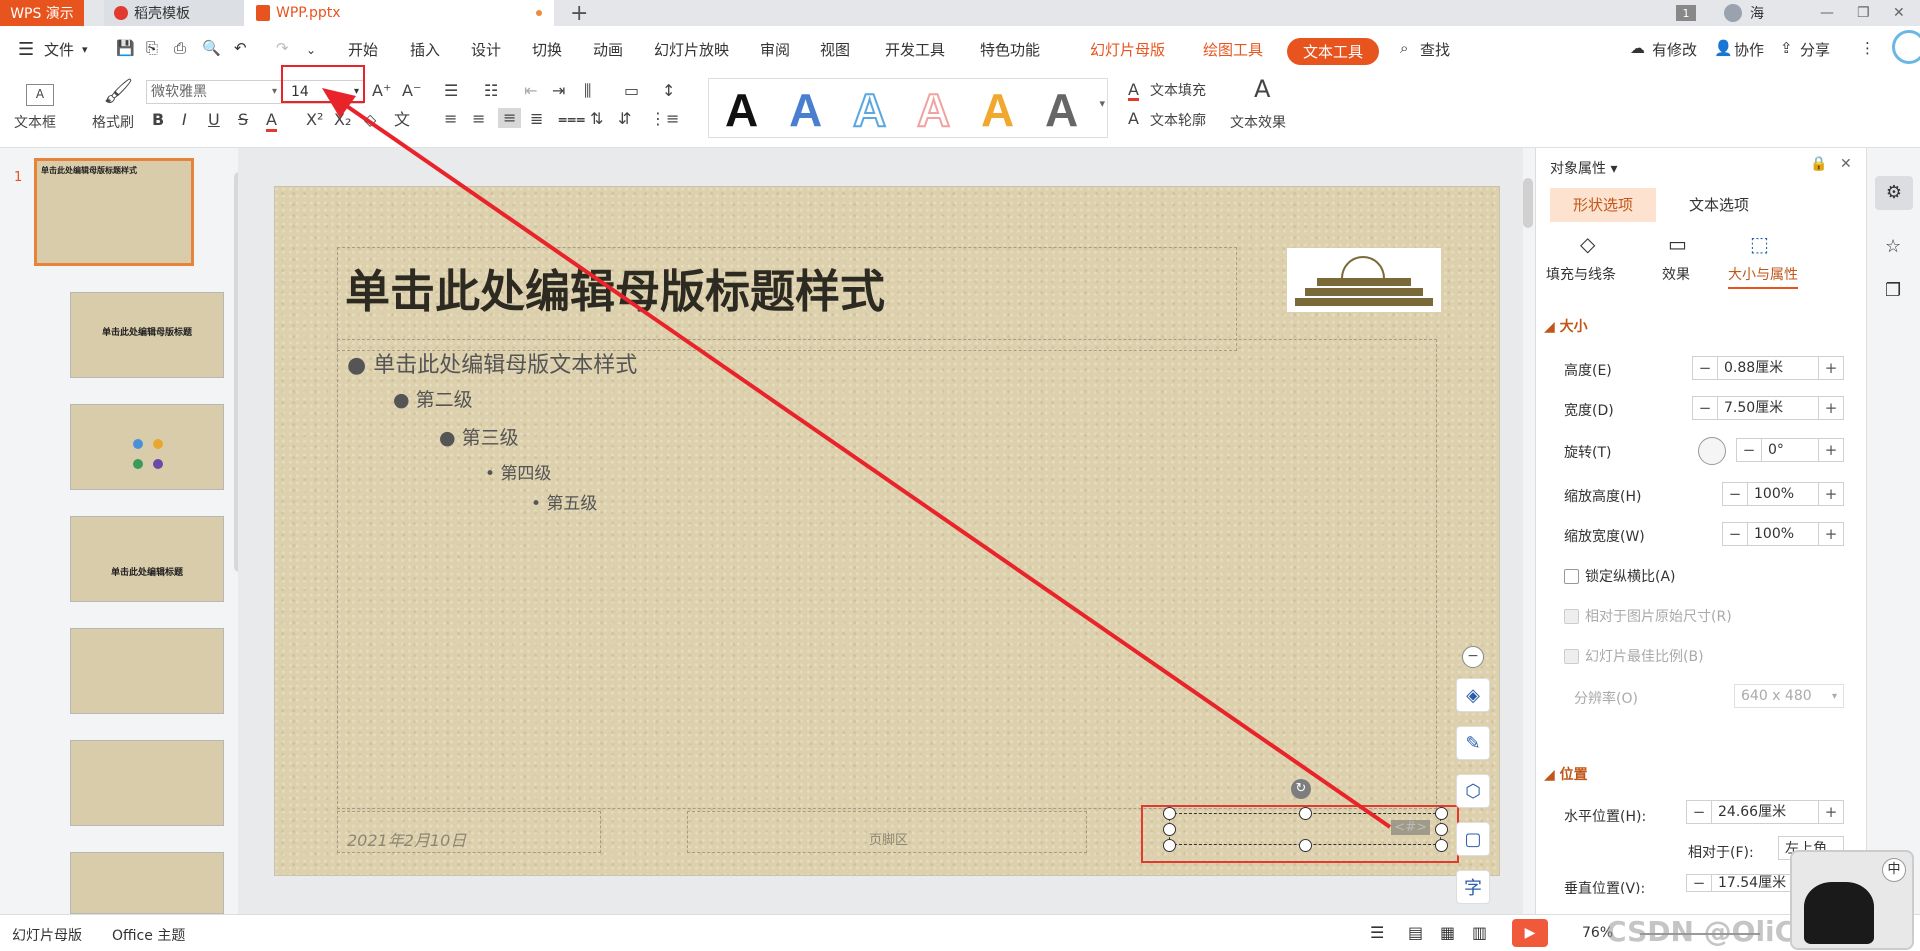 This screenshot has height=951, width=1920. I want to click on scale-w-value: 100%, so click(1783, 534).